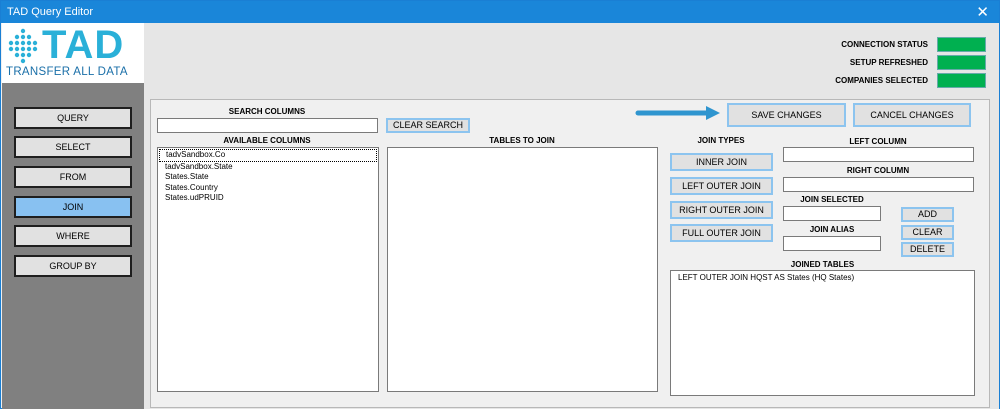  What do you see at coordinates (268, 198) in the screenshot?
I see `list-item: States.udPRUID` at bounding box center [268, 198].